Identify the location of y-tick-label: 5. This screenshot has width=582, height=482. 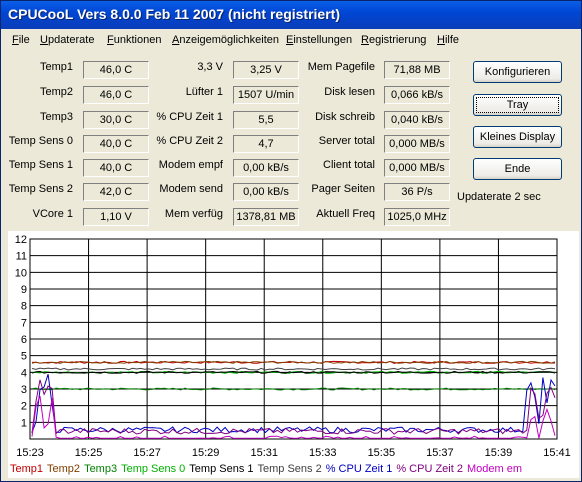
(24, 357).